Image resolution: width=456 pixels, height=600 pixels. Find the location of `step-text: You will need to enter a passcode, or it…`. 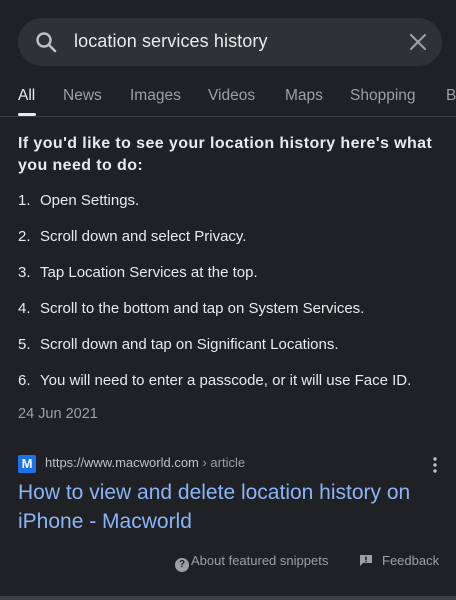

step-text: You will need to enter a passcode, or it… is located at coordinates (226, 380).